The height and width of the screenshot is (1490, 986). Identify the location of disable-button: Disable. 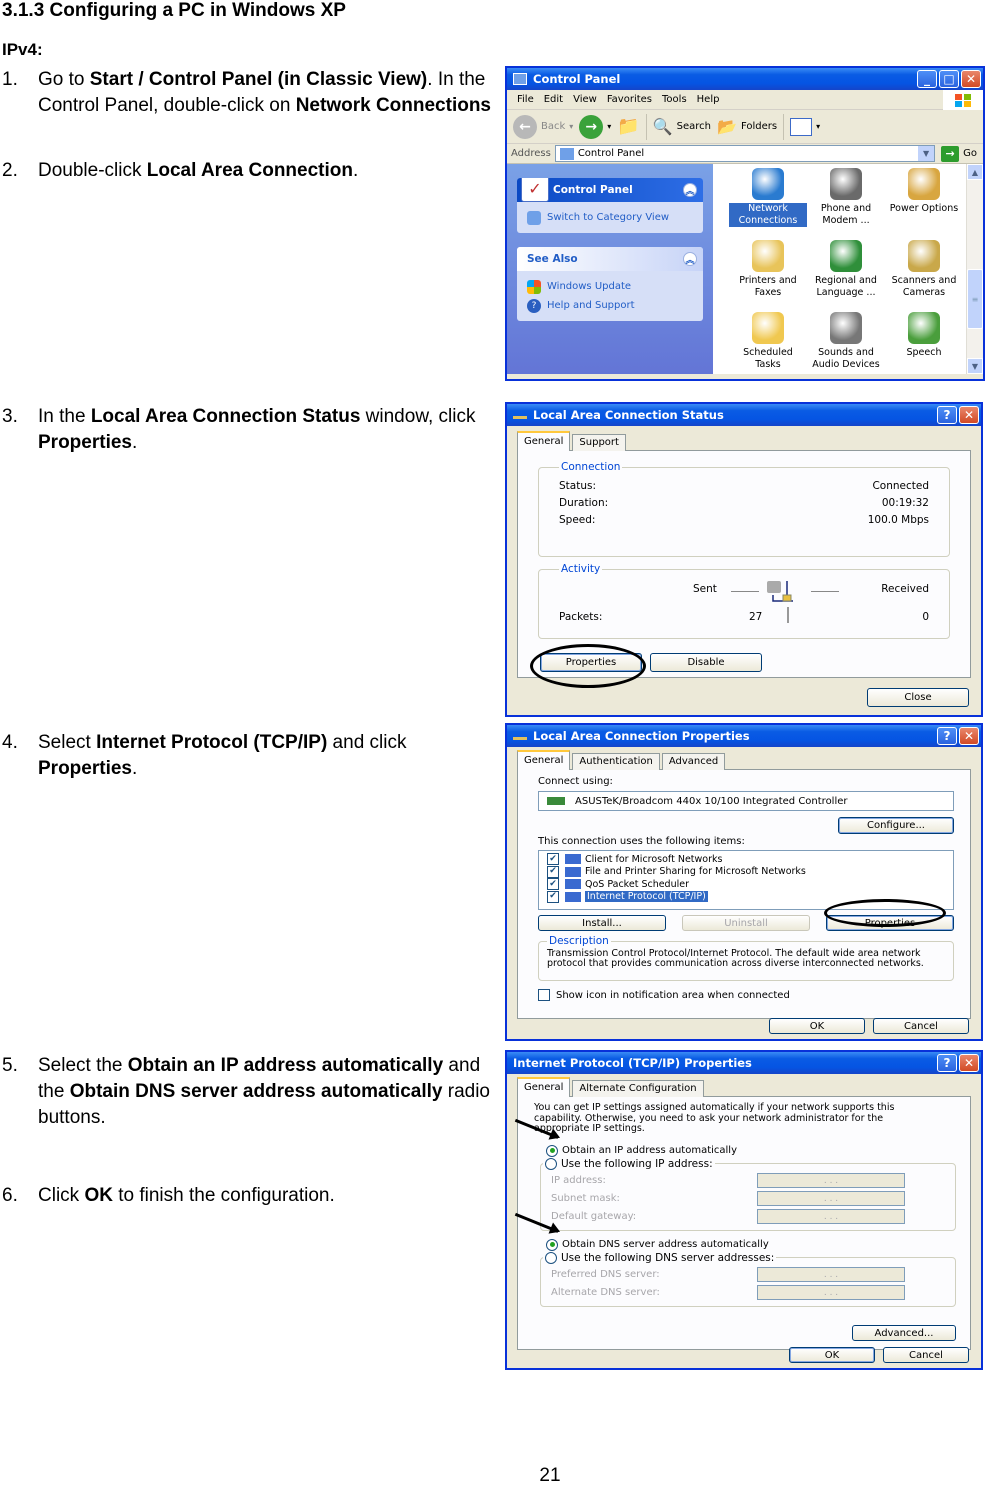
(706, 662).